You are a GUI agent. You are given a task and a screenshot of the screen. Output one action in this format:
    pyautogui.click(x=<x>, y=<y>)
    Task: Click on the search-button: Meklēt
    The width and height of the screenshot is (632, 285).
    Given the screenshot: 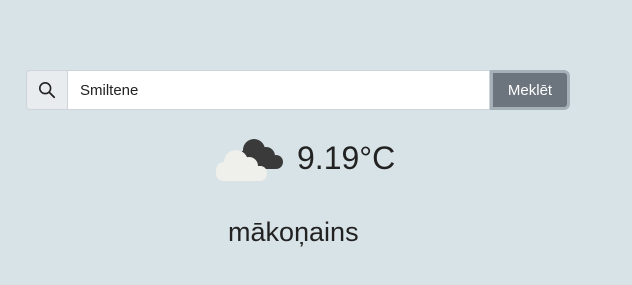 What is the action you would take?
    pyautogui.click(x=530, y=90)
    